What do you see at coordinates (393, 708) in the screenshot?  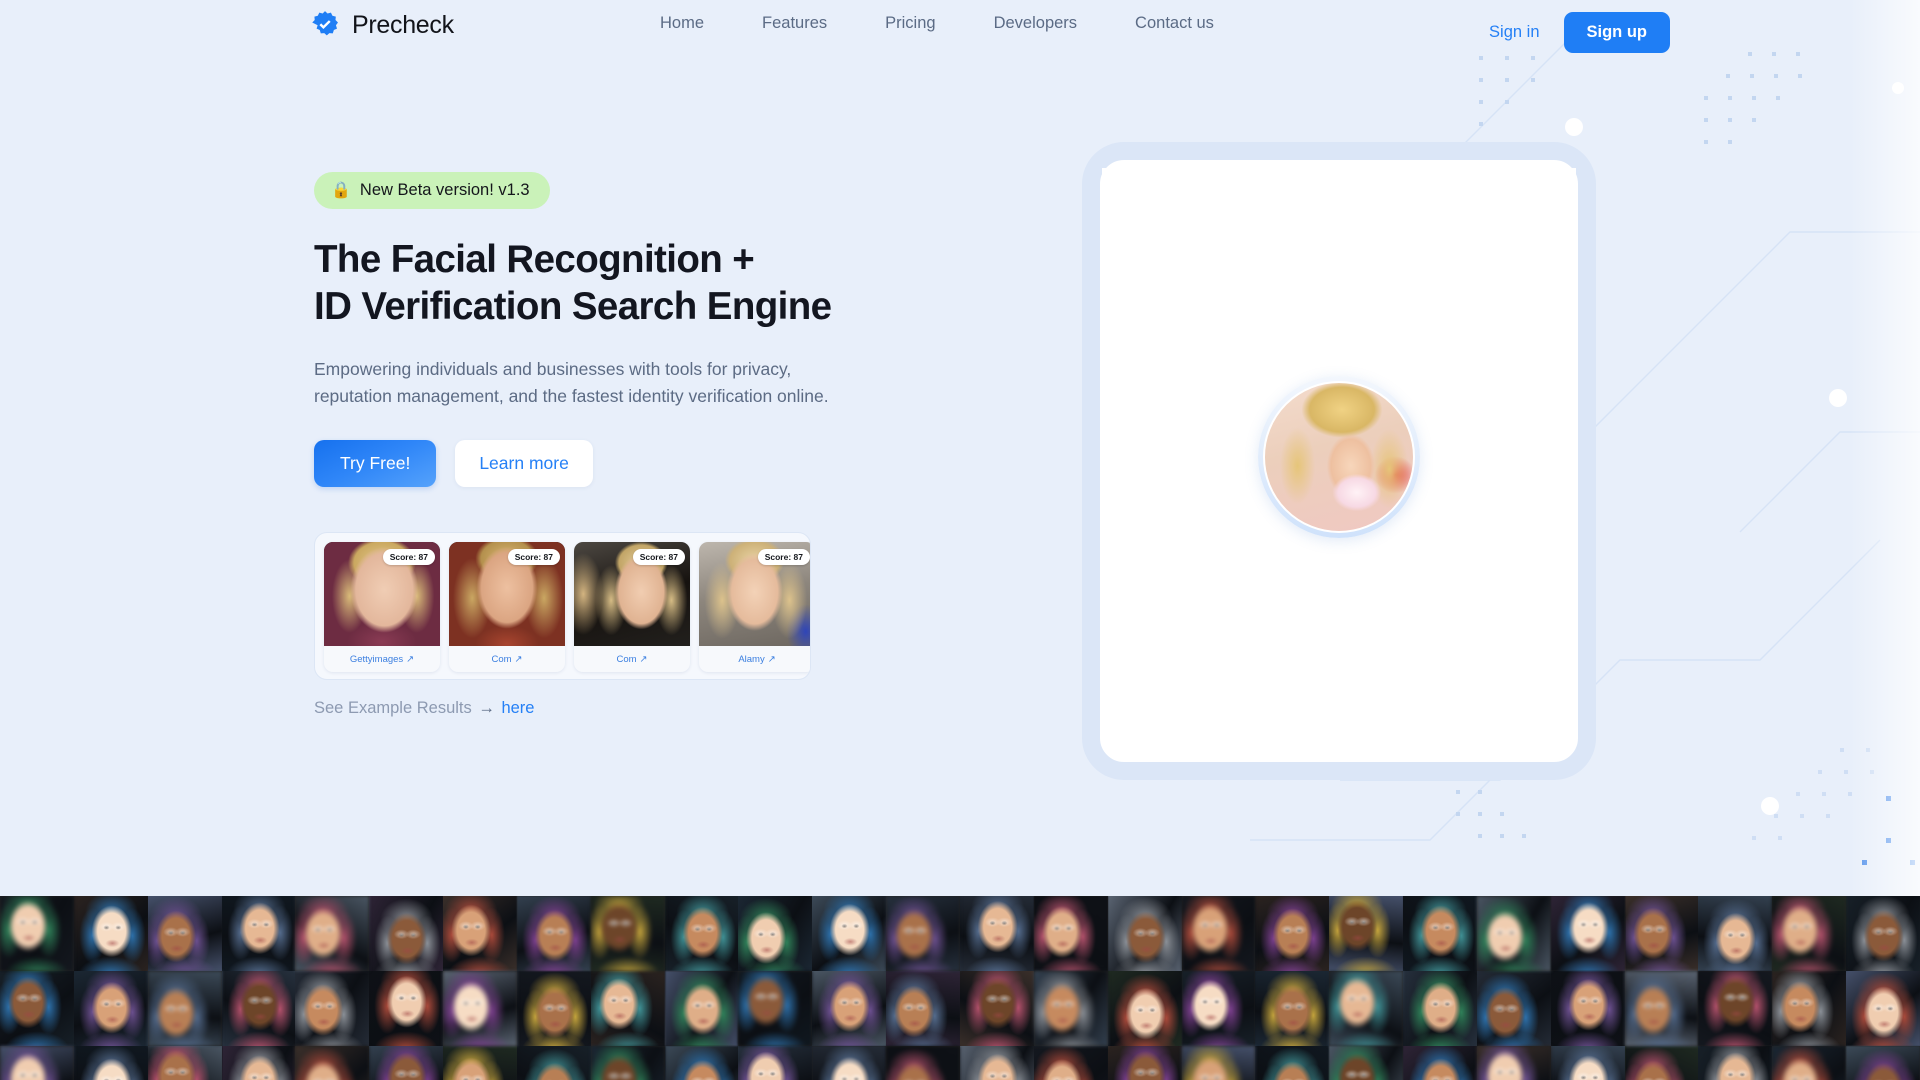 I see `example-results-label: See Example Results` at bounding box center [393, 708].